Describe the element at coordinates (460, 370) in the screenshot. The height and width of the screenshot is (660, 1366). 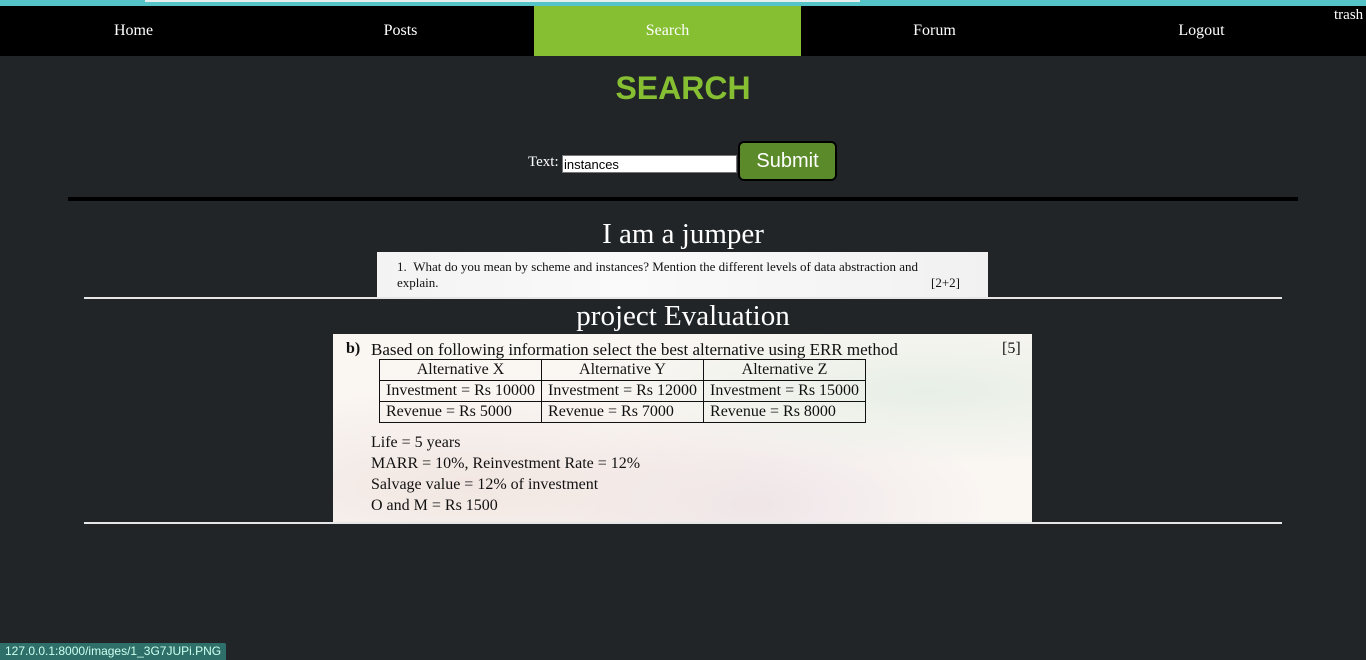
I see `table-header: Alternative X` at that location.